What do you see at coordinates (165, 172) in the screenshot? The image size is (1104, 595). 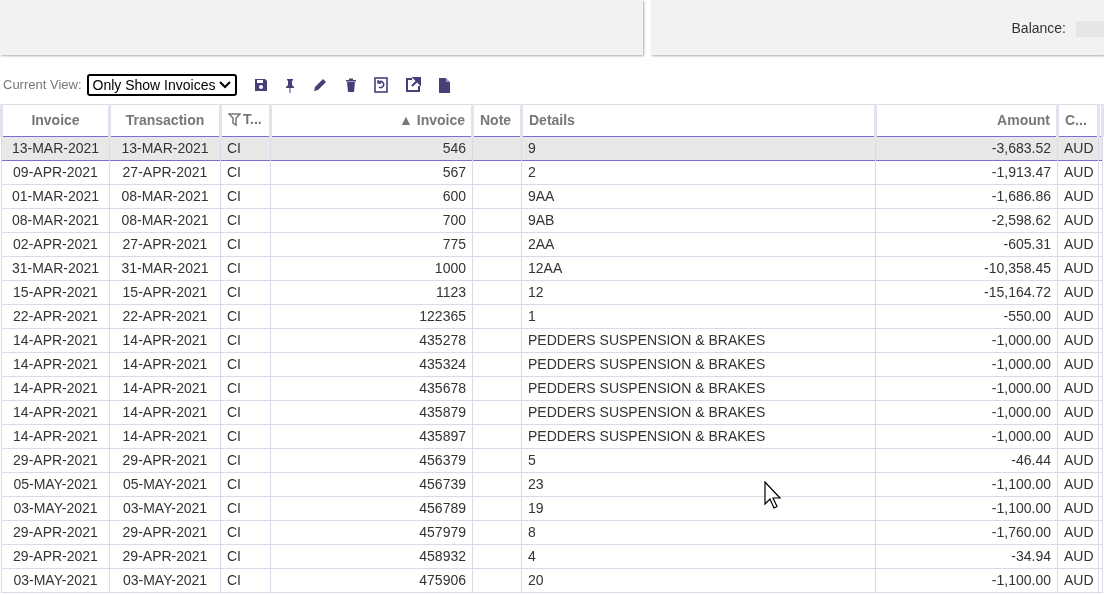 I see `table-cell: 27-APR-2021` at bounding box center [165, 172].